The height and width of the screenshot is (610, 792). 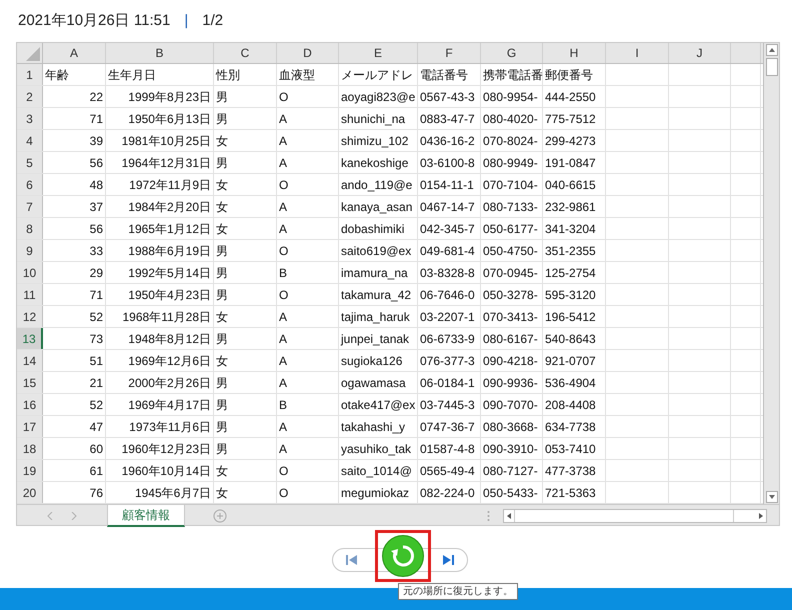 What do you see at coordinates (448, 560) in the screenshot?
I see `last-page-icon` at bounding box center [448, 560].